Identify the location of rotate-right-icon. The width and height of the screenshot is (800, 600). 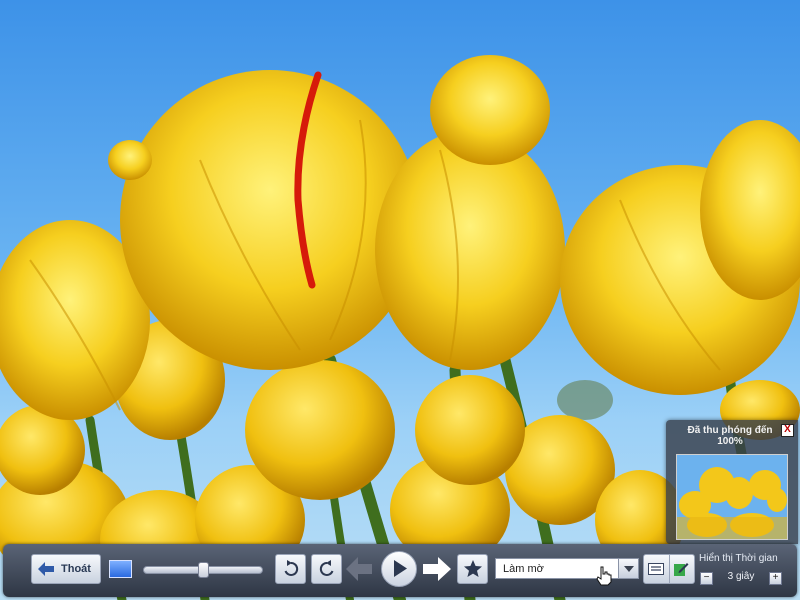
(326, 568).